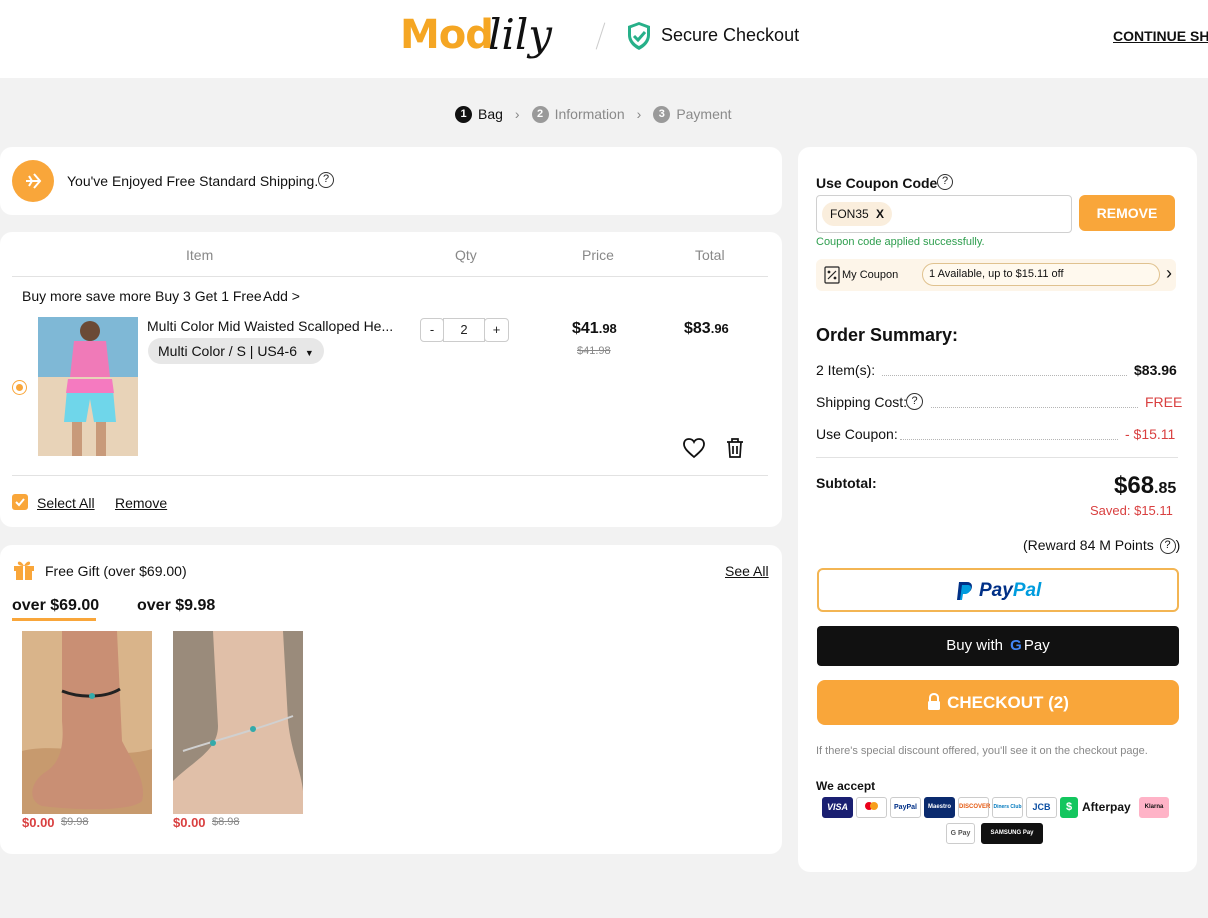 The height and width of the screenshot is (918, 1208). I want to click on promo-add-link: Add >, so click(281, 296).